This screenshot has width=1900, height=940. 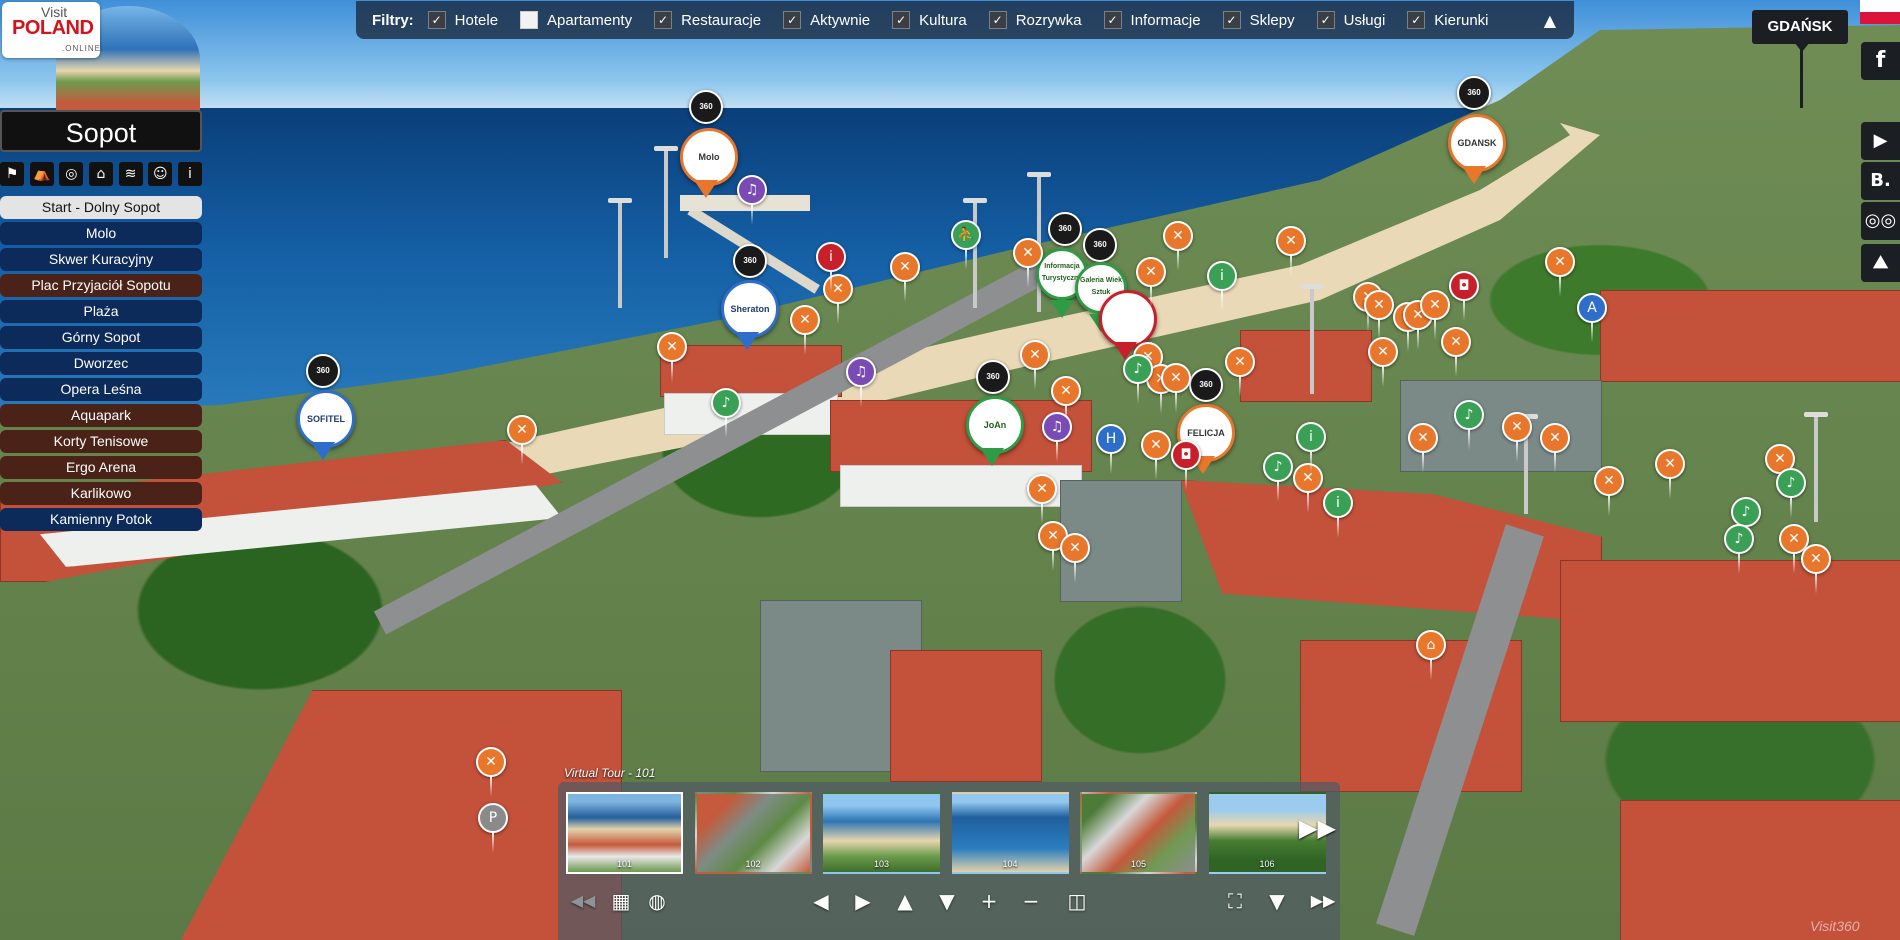 I want to click on restaurant-icon: ◎, so click(x=71, y=174).